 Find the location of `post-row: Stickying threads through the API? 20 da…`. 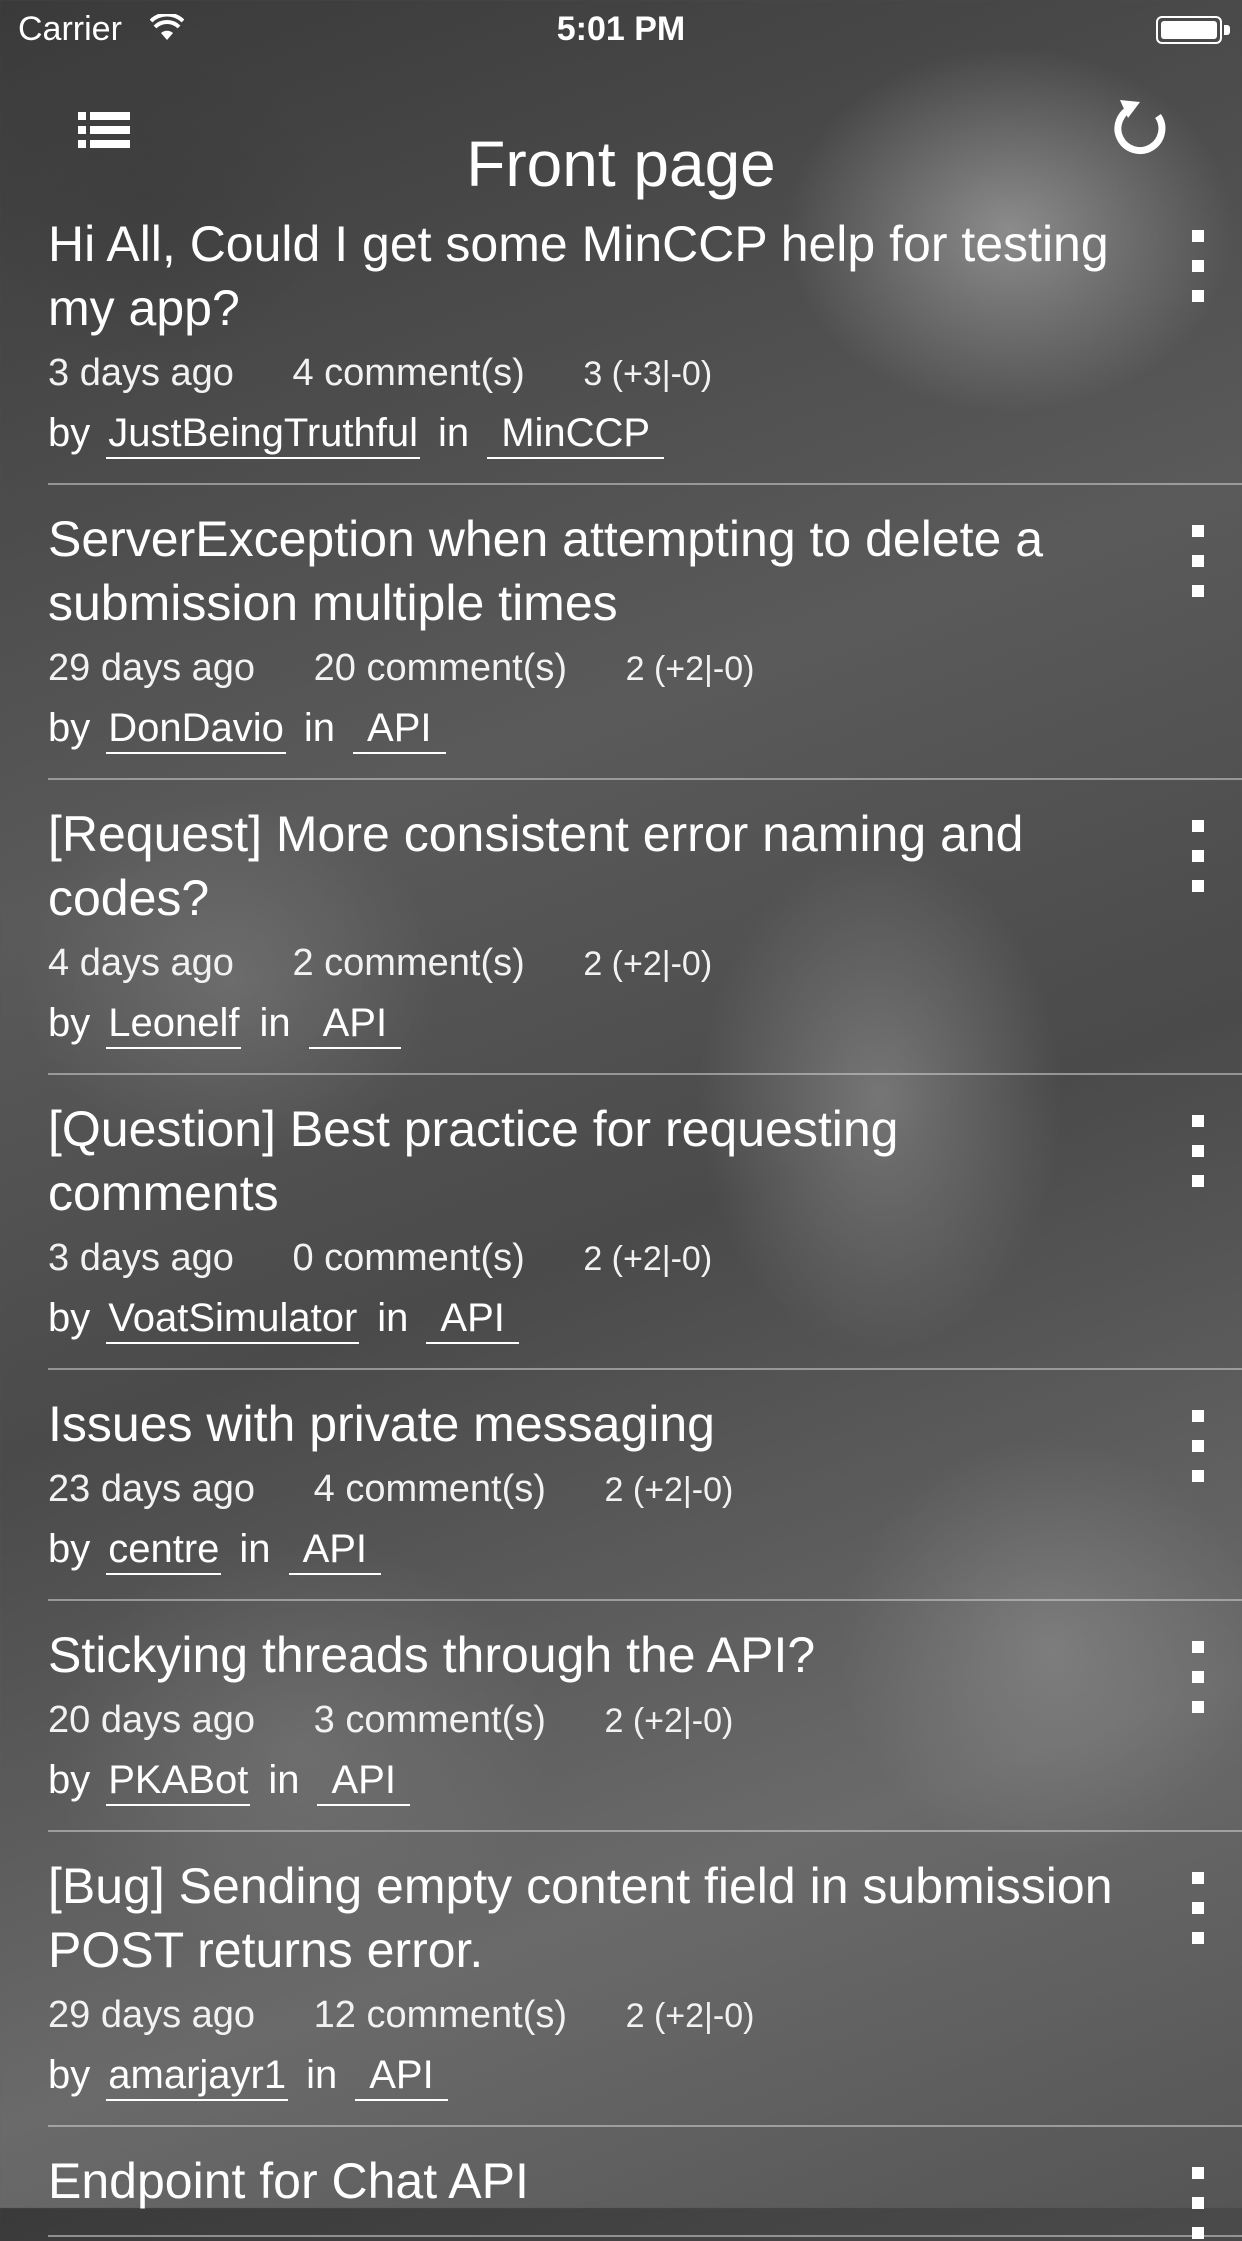

post-row: Stickying threads through the API? 20 da… is located at coordinates (645, 1716).